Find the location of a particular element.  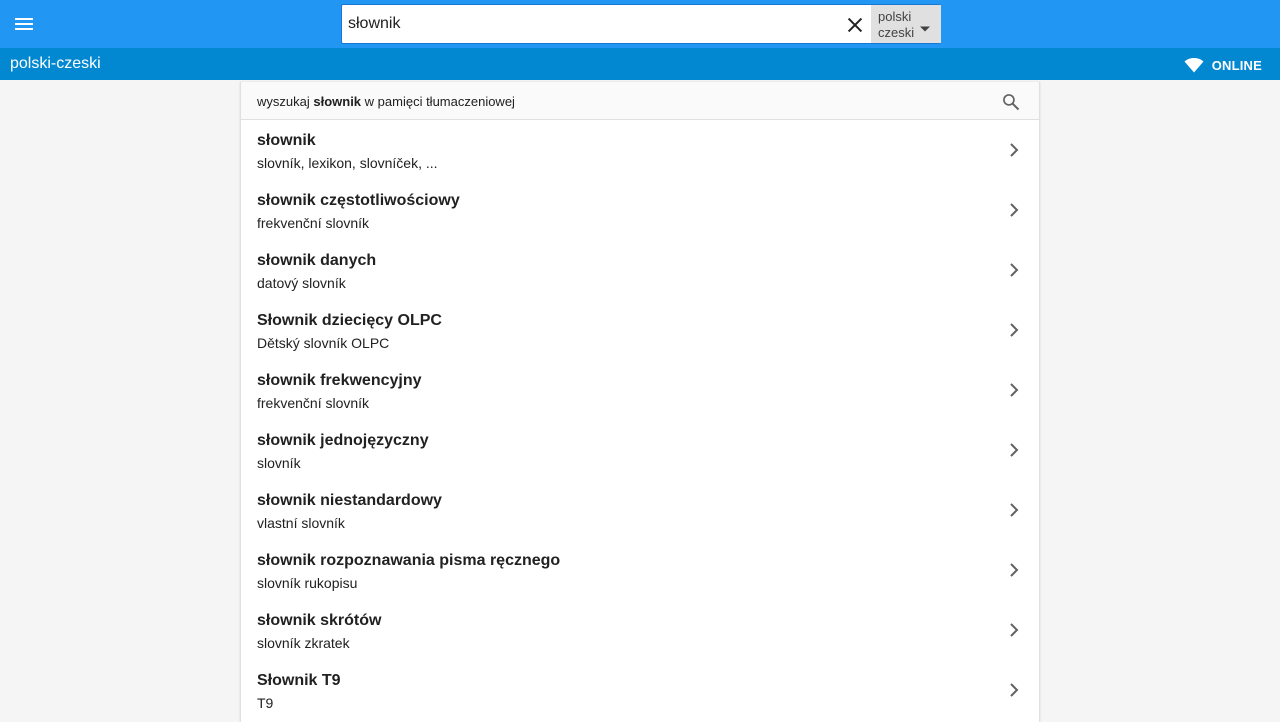

caret-down-icon is located at coordinates (925, 29).